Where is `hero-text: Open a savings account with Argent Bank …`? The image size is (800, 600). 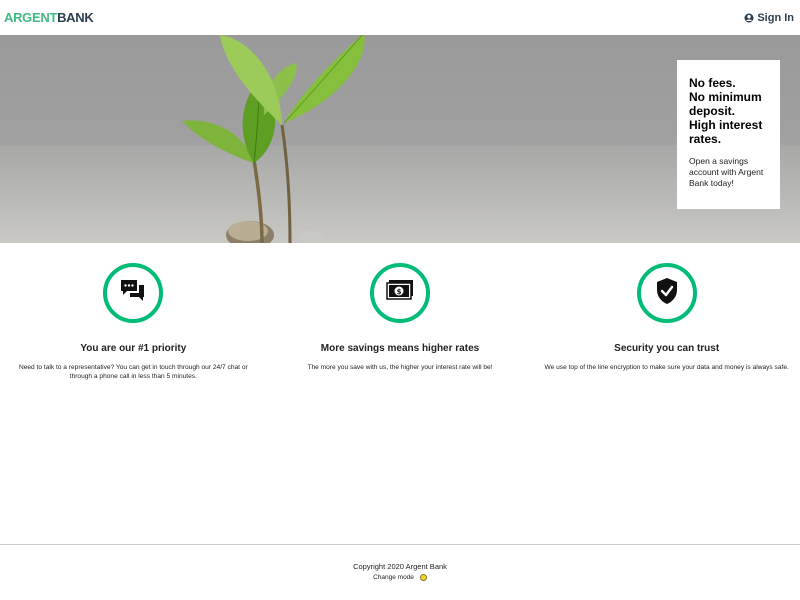 hero-text: Open a savings account with Argent Bank … is located at coordinates (726, 172).